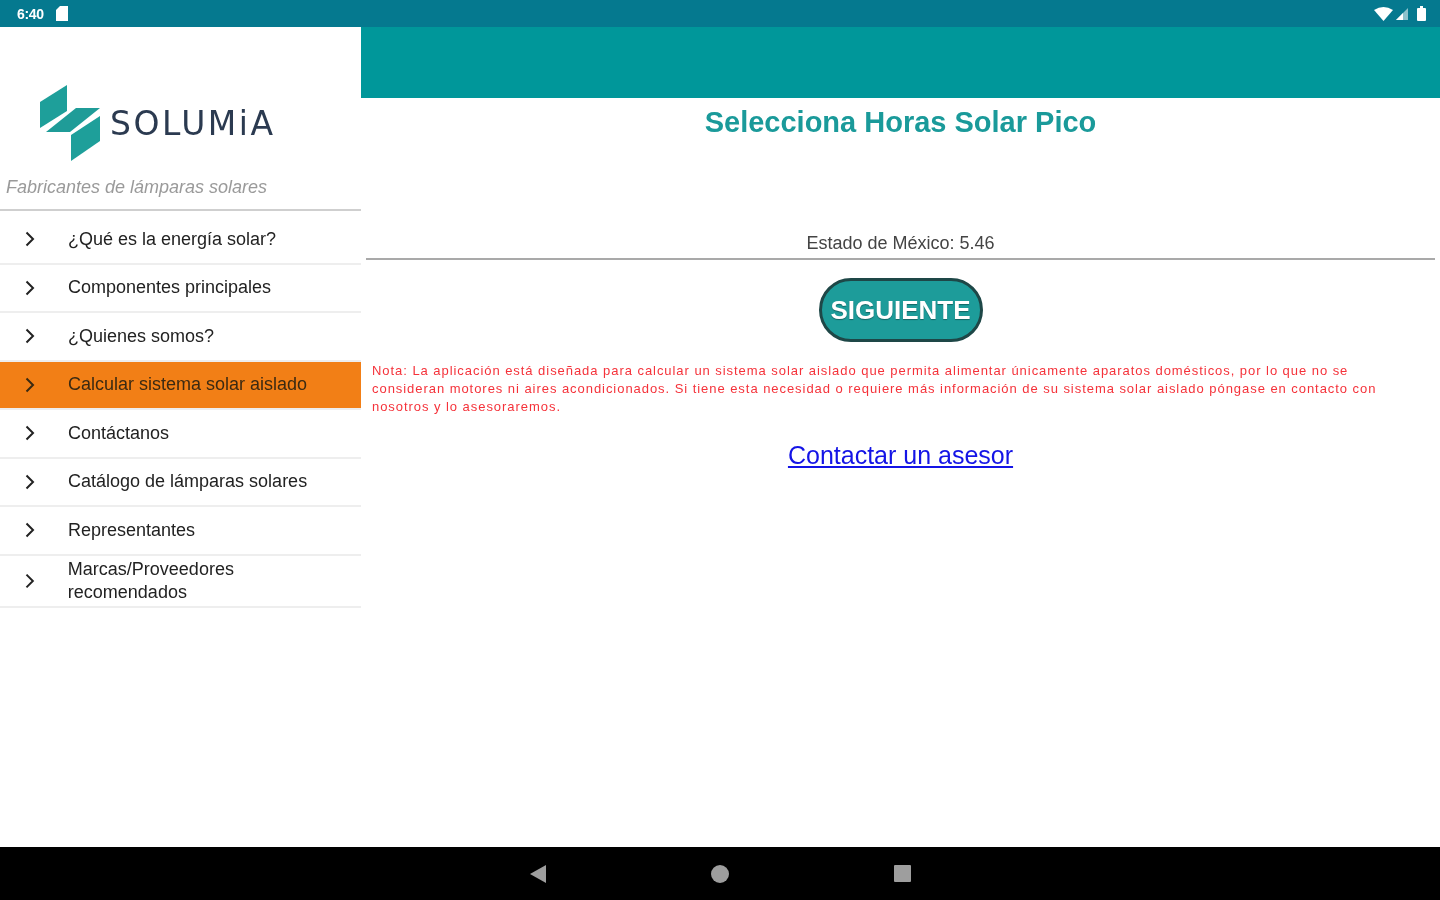 This screenshot has width=1440, height=900. What do you see at coordinates (900, 246) in the screenshot?
I see `state-selector: Estado de México: 5.46` at bounding box center [900, 246].